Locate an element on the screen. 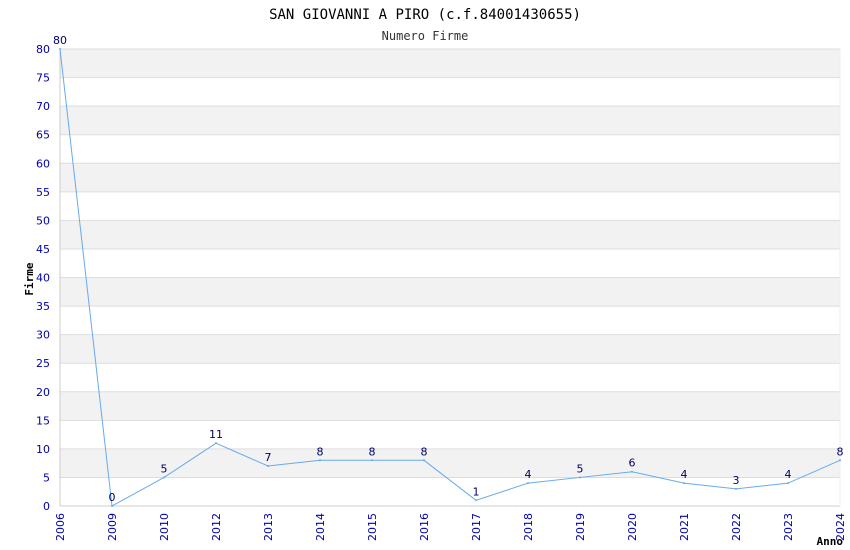 The width and height of the screenshot is (850, 550). x-tick-label: 2019 is located at coordinates (580, 527).